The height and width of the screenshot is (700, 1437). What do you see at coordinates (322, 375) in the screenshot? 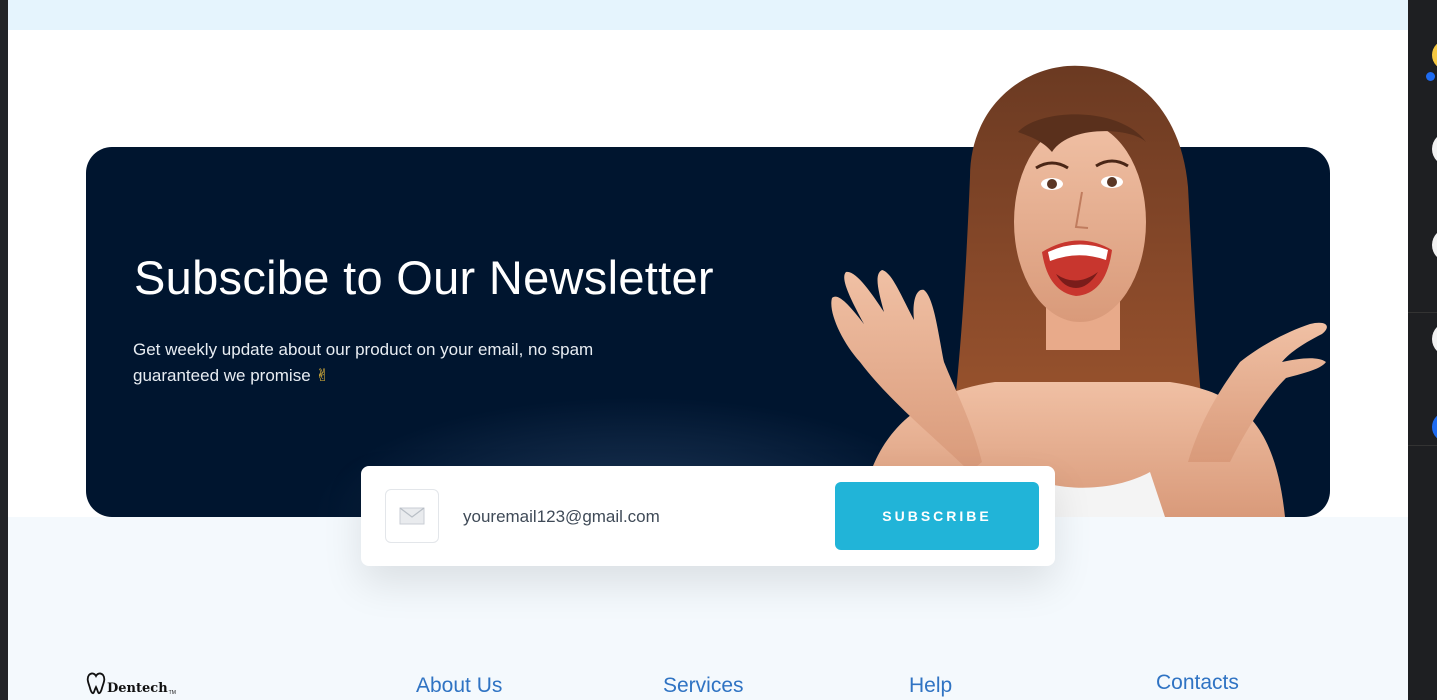
I see `victory-hand-emoji: ✌` at bounding box center [322, 375].